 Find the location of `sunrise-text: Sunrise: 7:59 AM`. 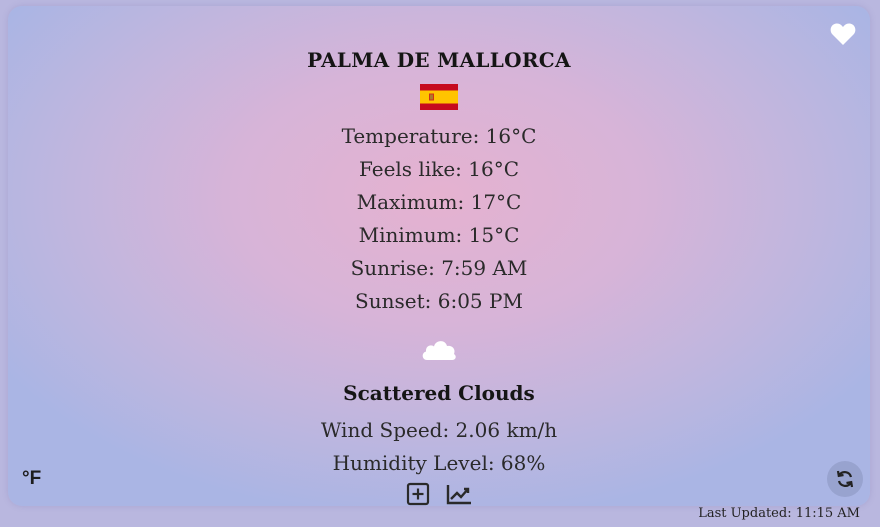

sunrise-text: Sunrise: 7:59 AM is located at coordinates (439, 268).